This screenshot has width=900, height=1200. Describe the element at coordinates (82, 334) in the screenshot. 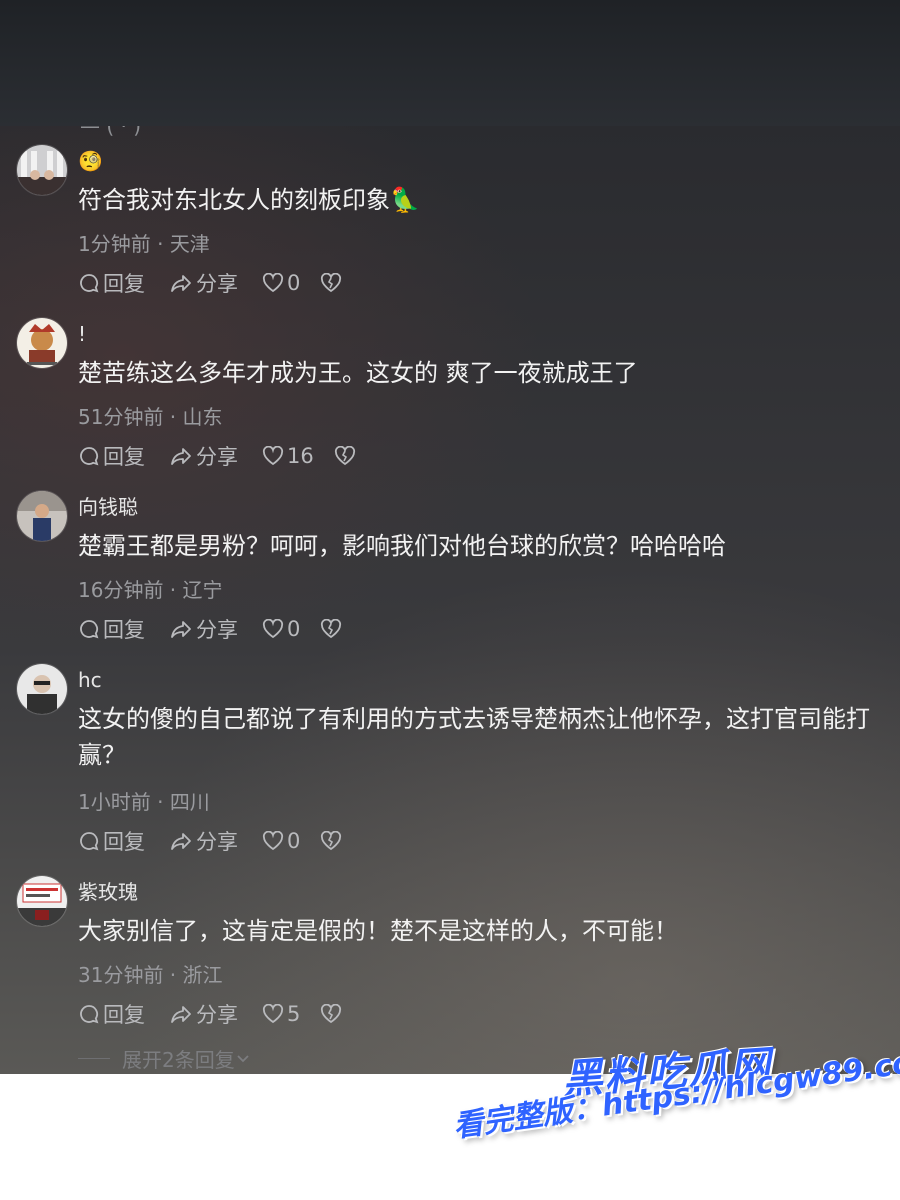

I see `comment-username: !` at that location.